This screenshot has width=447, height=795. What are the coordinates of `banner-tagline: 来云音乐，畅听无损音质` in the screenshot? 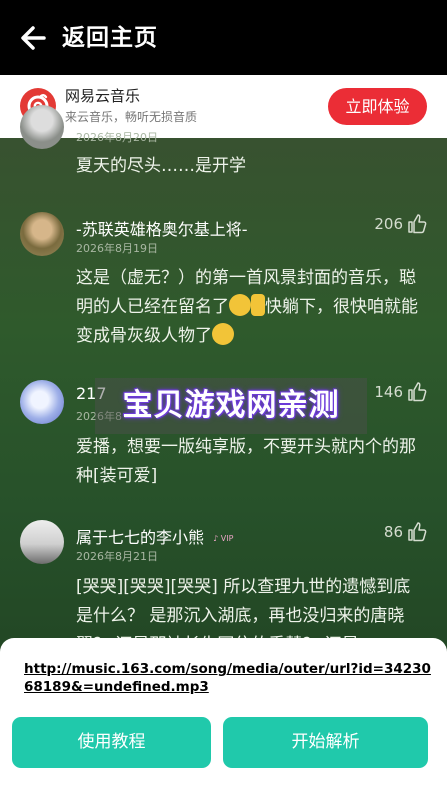 It's located at (131, 117).